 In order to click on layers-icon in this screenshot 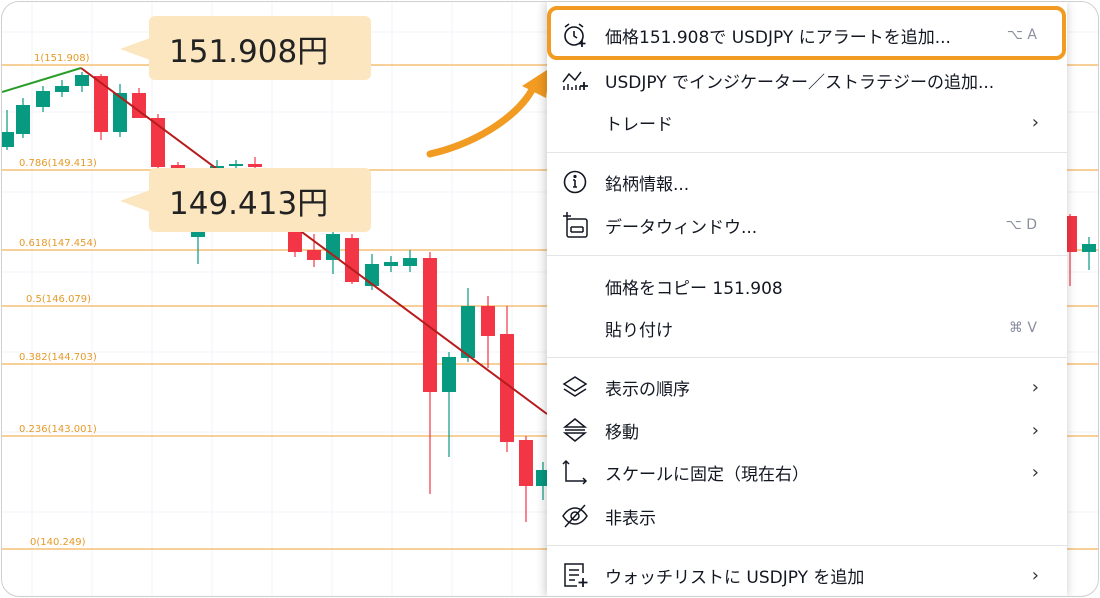, I will do `click(575, 387)`.